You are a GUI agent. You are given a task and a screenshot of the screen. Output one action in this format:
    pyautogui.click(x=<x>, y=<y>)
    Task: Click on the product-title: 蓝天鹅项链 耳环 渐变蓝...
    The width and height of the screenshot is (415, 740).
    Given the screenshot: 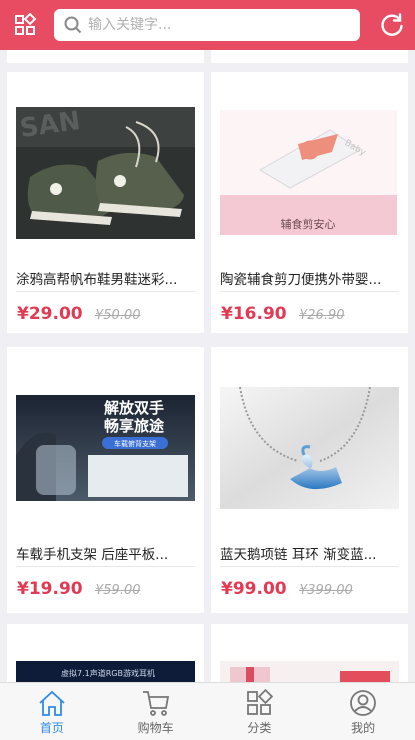 What is the action you would take?
    pyautogui.click(x=309, y=553)
    